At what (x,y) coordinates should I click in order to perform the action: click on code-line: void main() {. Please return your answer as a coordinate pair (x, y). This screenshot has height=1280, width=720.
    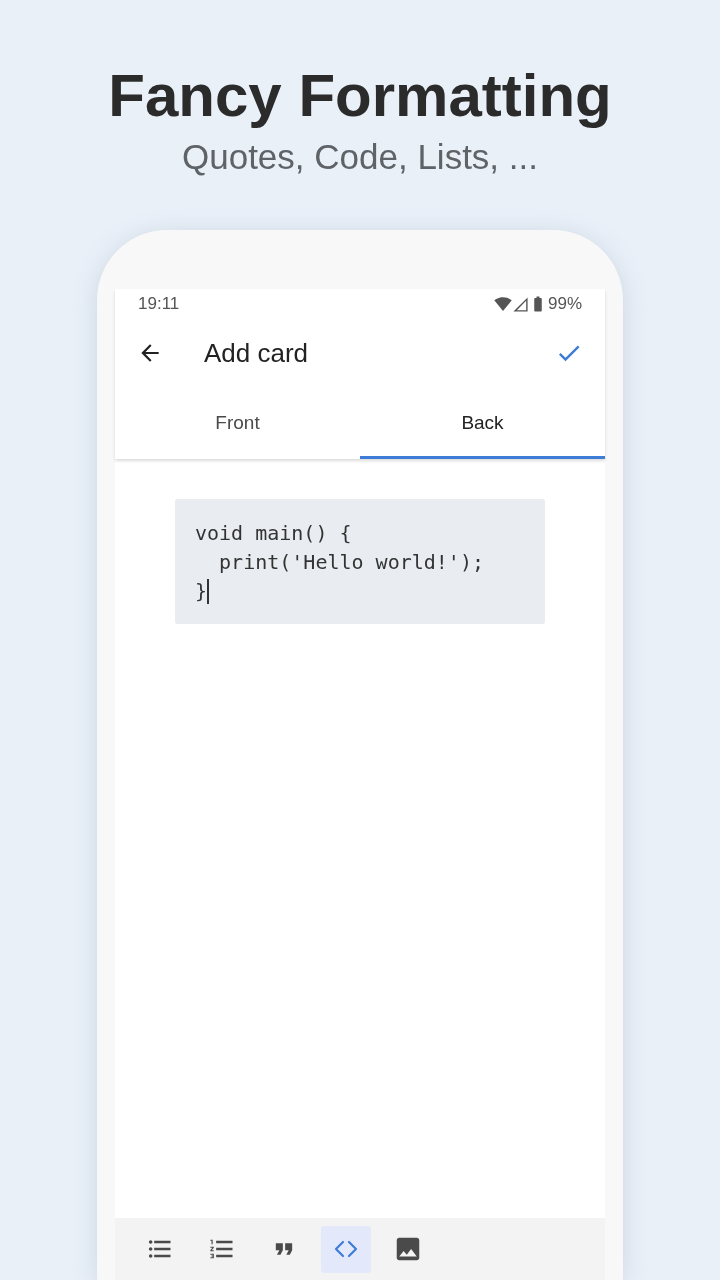
    Looking at the image, I should click on (273, 533).